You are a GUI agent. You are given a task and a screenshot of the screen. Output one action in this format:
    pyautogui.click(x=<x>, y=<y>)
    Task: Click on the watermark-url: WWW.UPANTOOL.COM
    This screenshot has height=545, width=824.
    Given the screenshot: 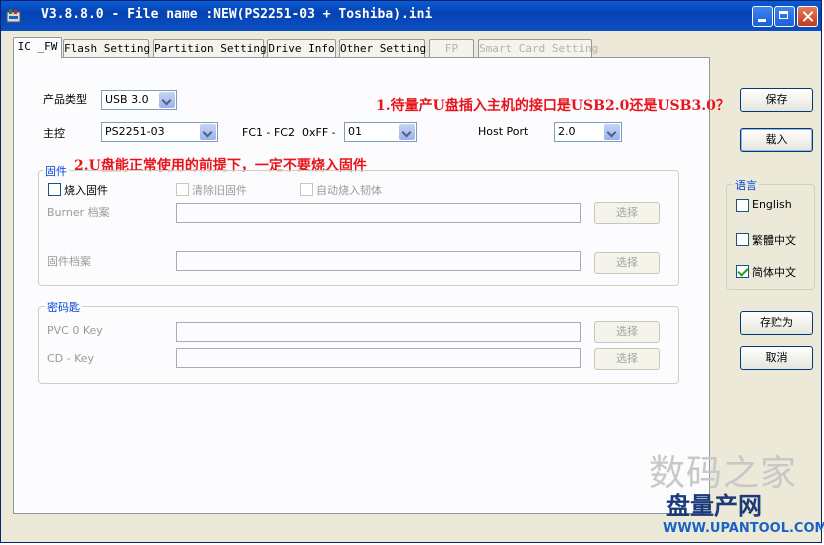 What is the action you would take?
    pyautogui.click(x=743, y=528)
    